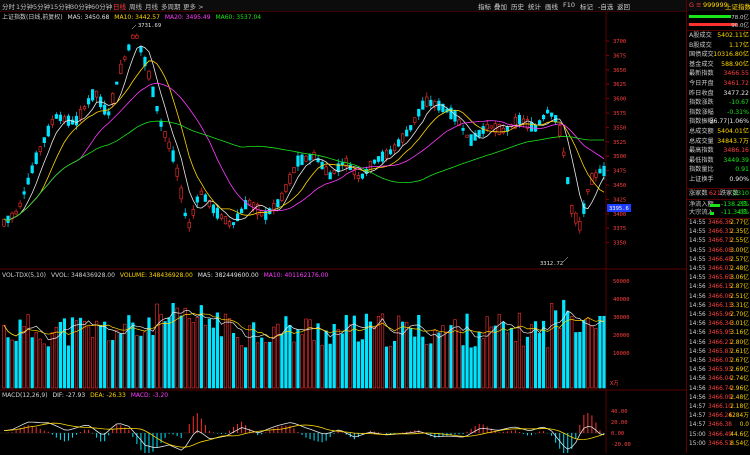 Image resolution: width=750 pixels, height=455 pixels. Describe the element at coordinates (151, 6) in the screenshot. I see `tab-monthly: 月线` at that location.